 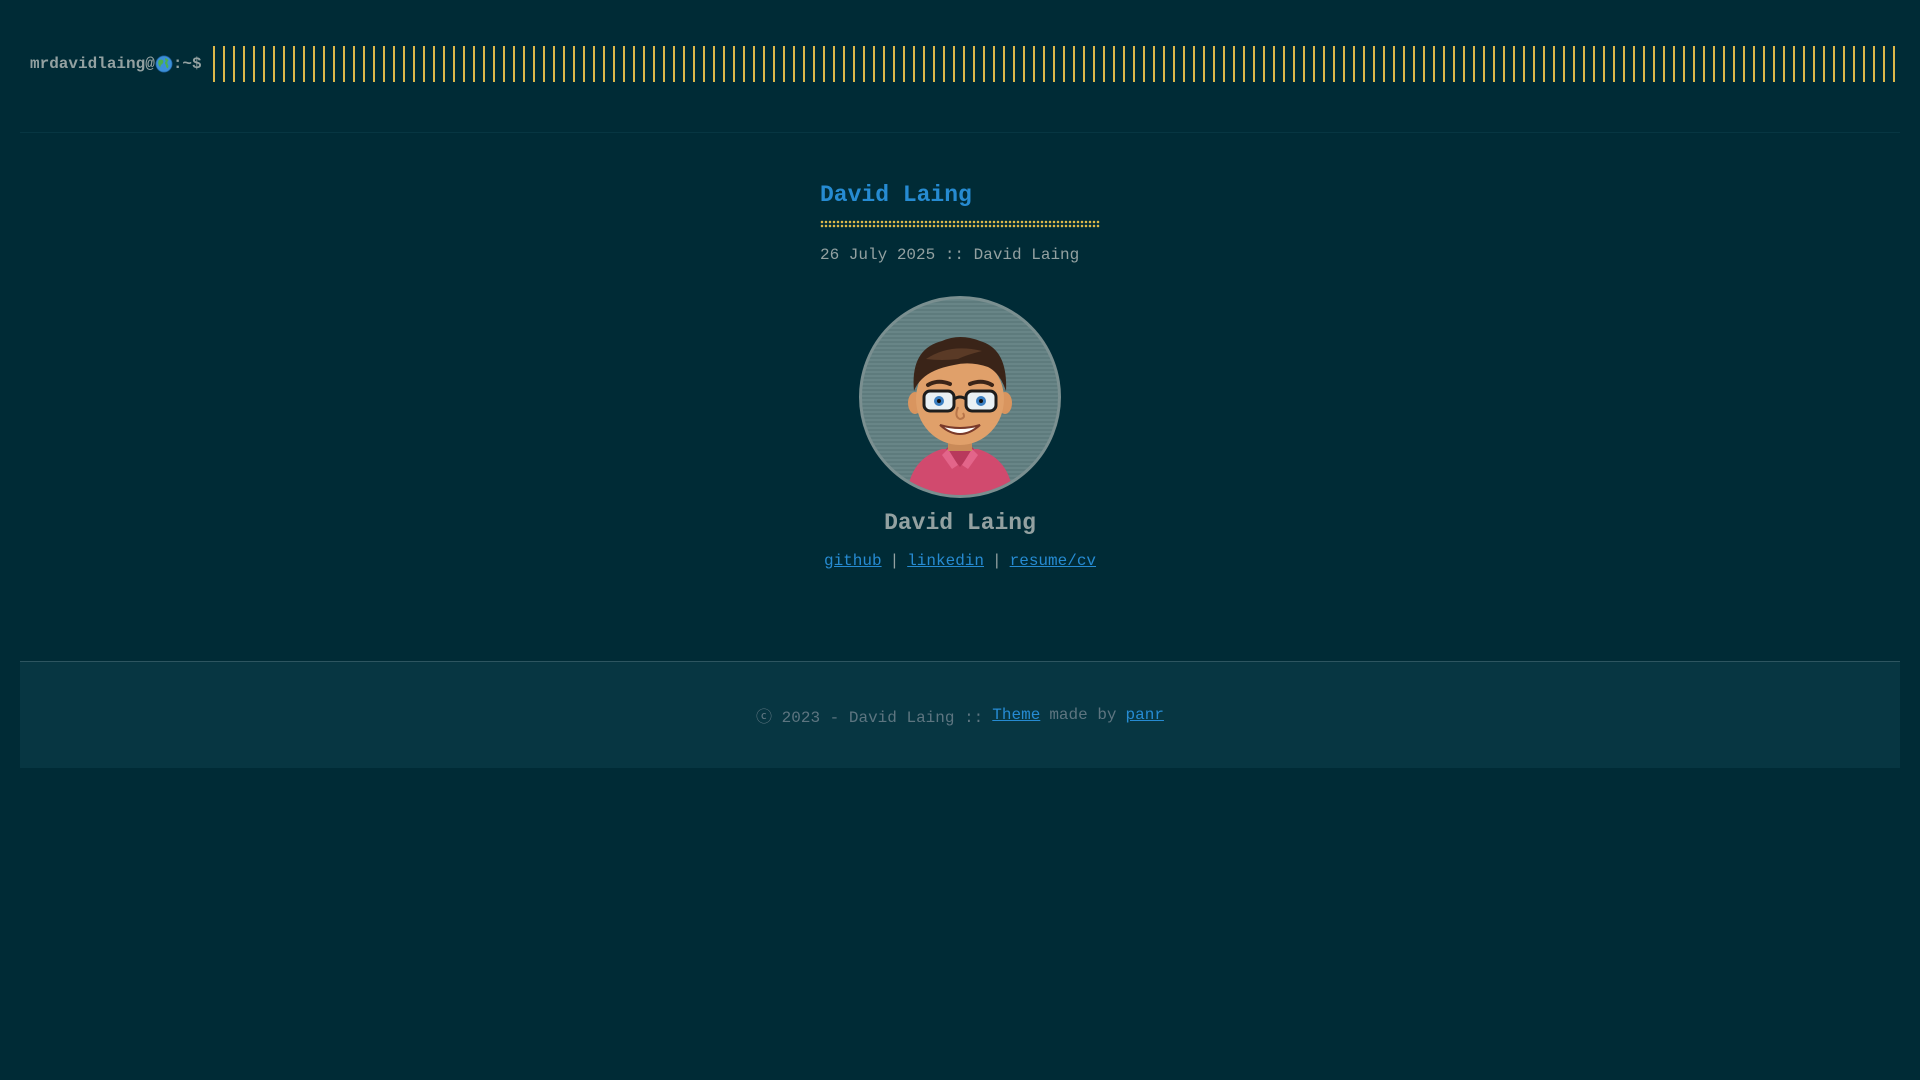 I want to click on resume-link: resume/cv, so click(x=1053, y=561).